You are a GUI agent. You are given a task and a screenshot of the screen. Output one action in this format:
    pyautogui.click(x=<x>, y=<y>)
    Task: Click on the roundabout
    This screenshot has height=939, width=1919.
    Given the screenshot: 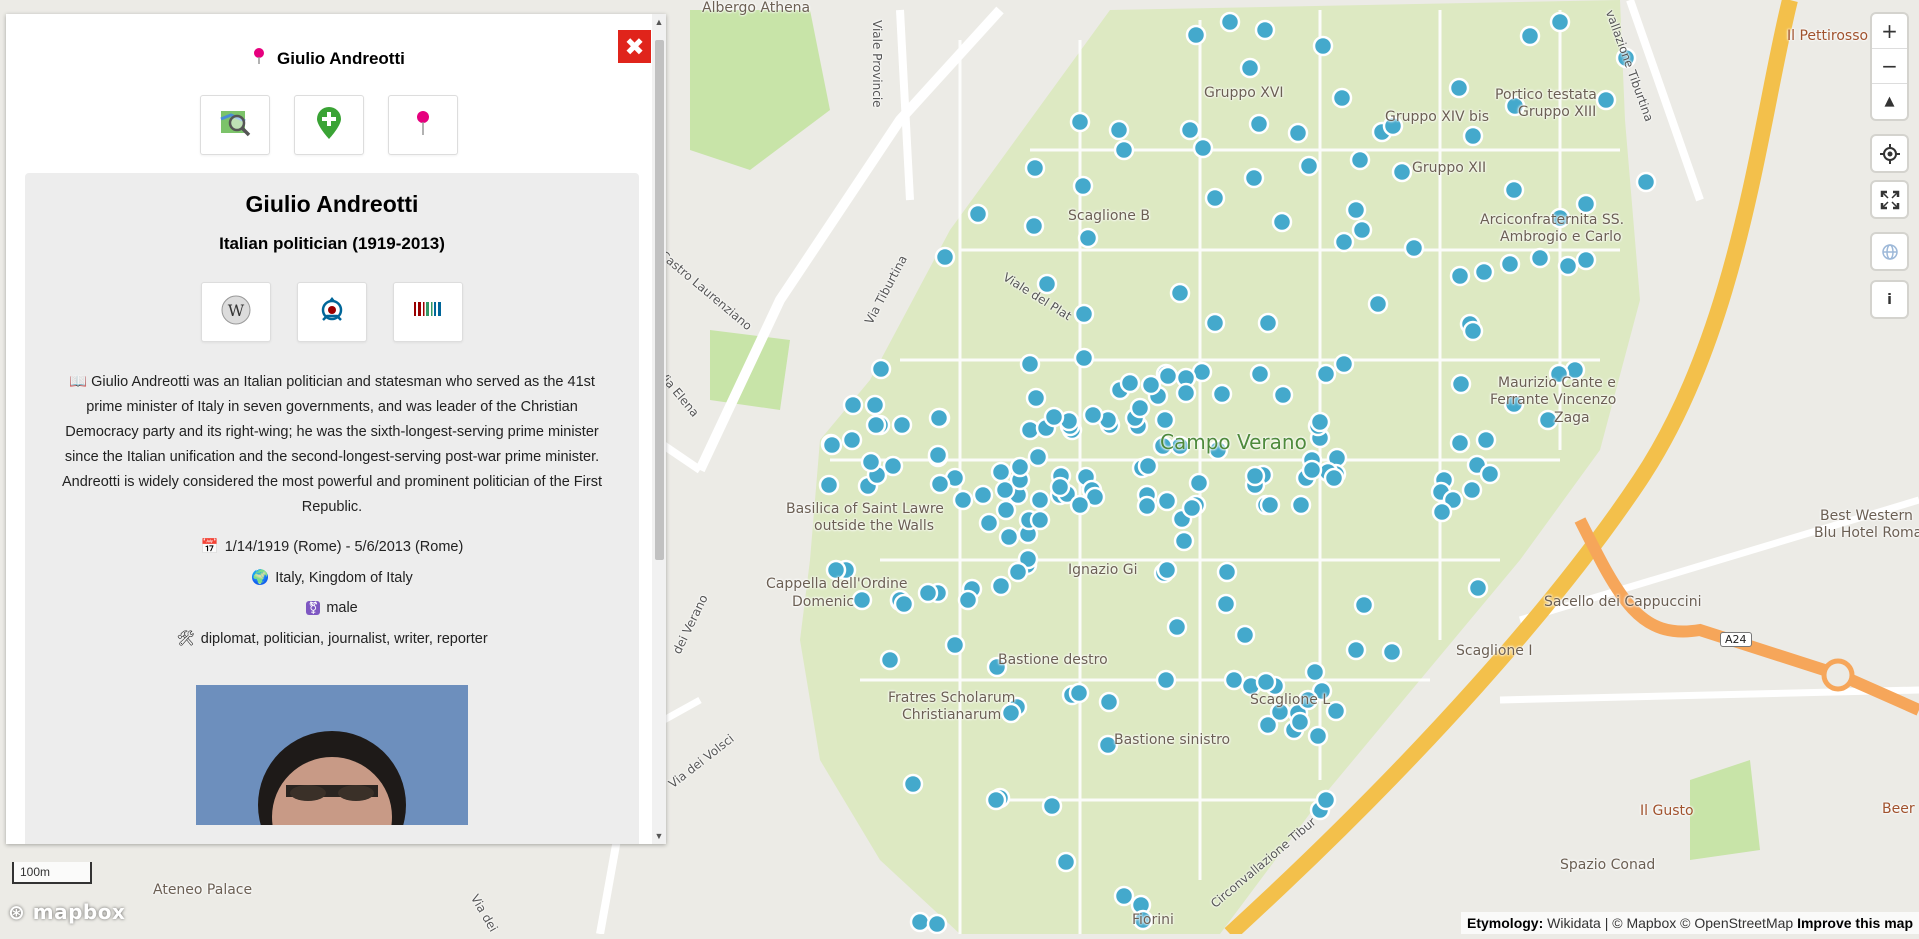 What is the action you would take?
    pyautogui.click(x=1838, y=675)
    